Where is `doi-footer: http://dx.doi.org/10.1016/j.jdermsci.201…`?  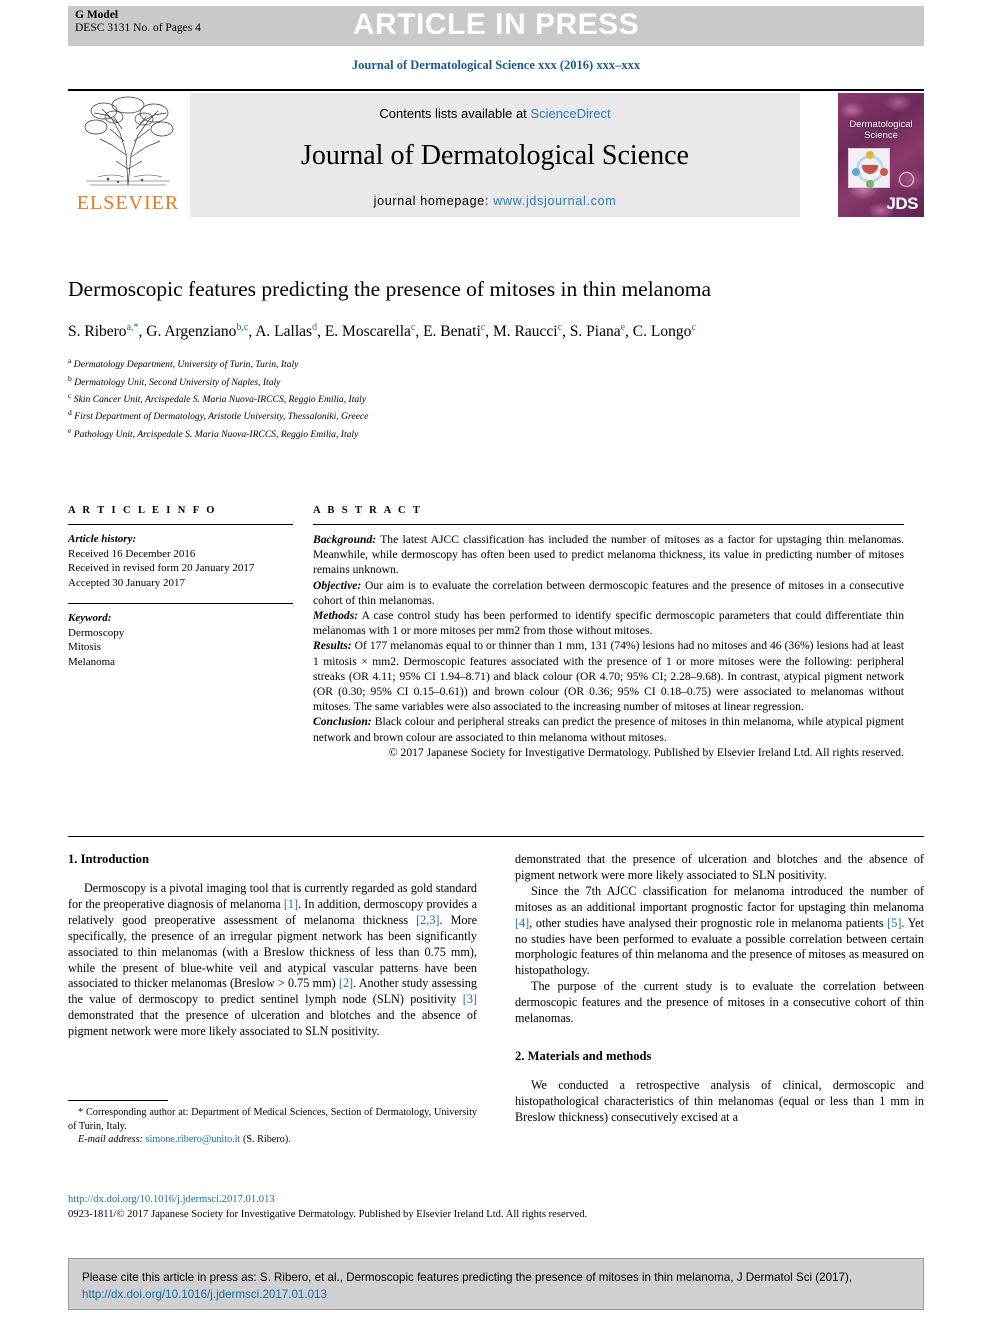
doi-footer: http://dx.doi.org/10.1016/j.jdermsci.201… is located at coordinates (496, 1207).